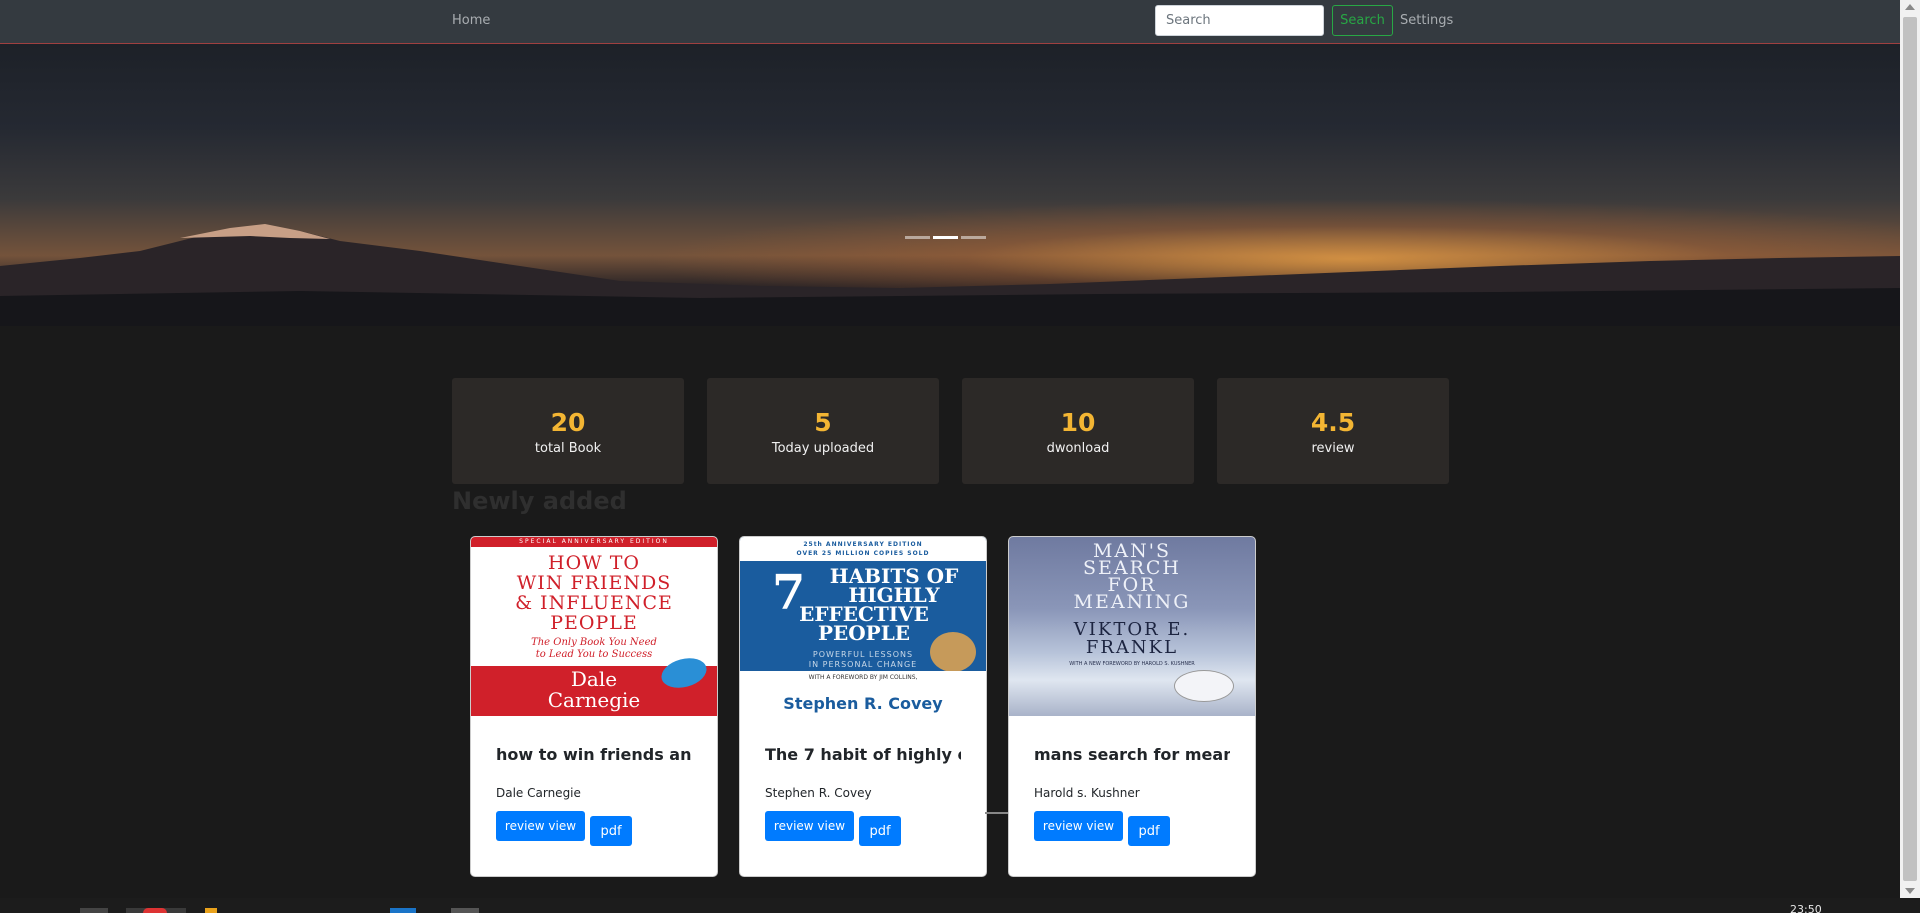 This screenshot has height=913, width=1920. I want to click on stat-card-download: 10 dwonload, so click(1078, 431).